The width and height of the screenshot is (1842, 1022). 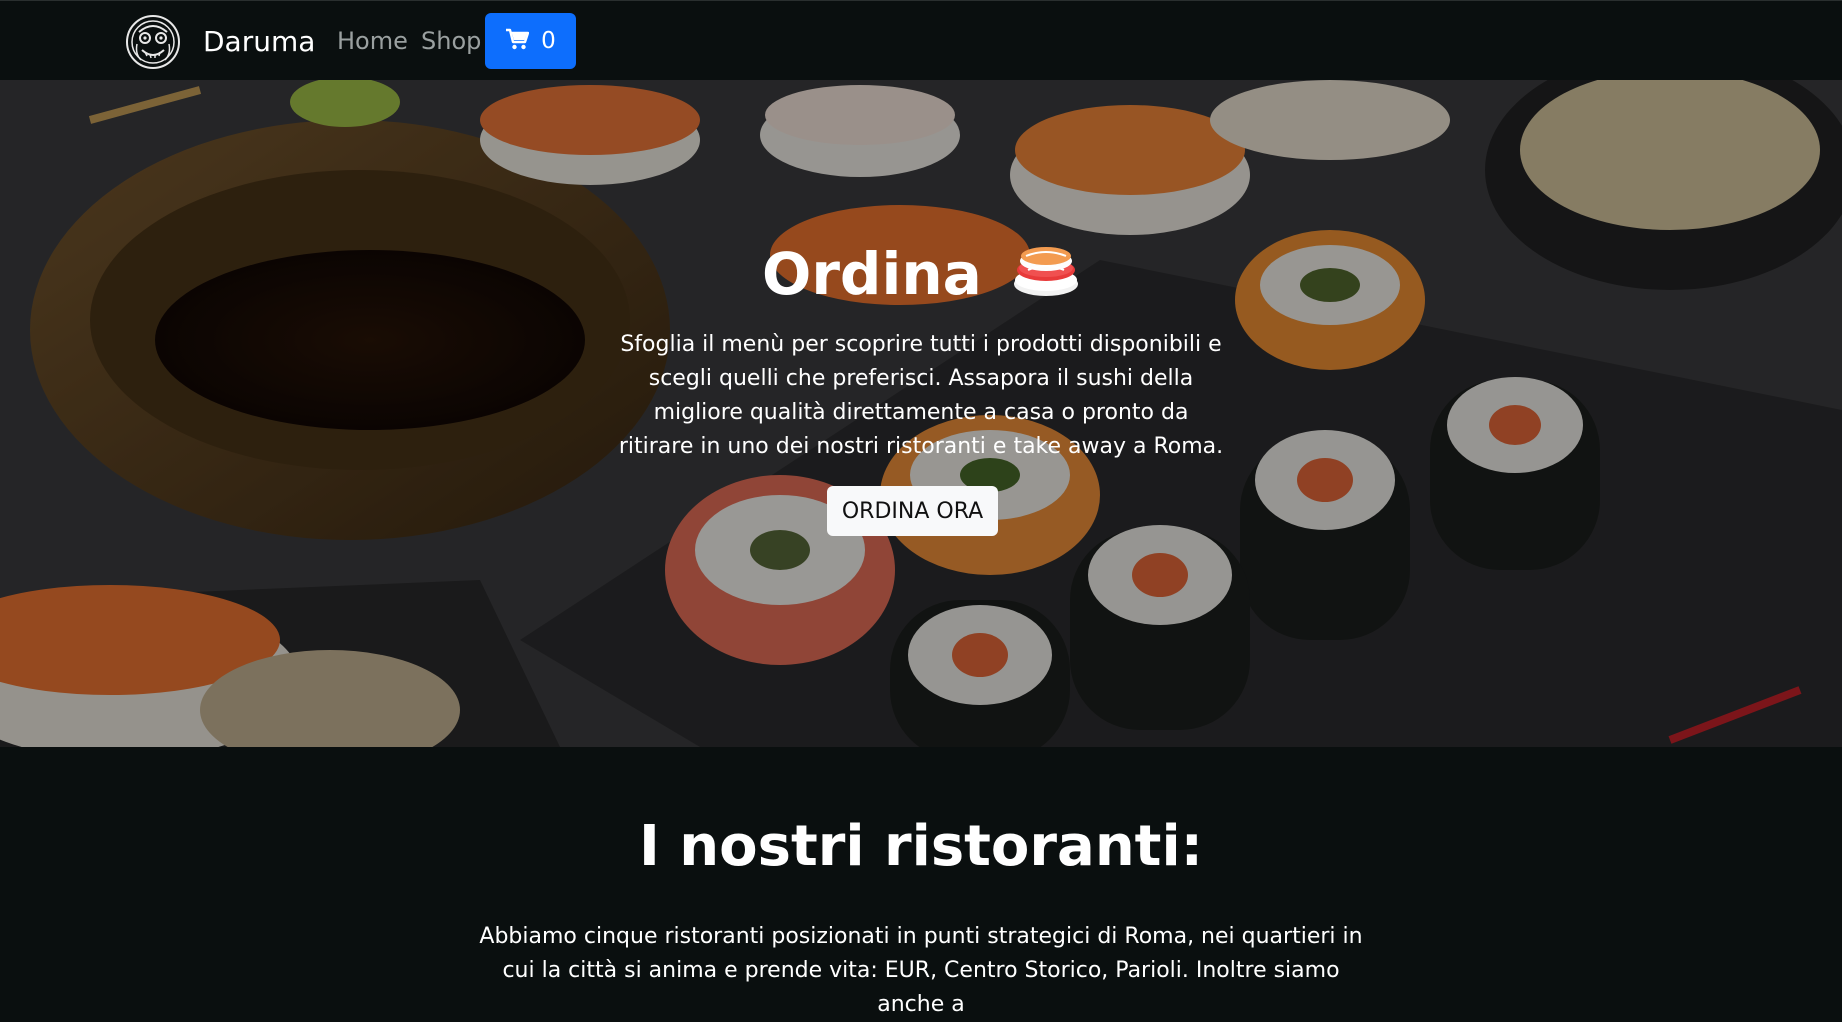 What do you see at coordinates (451, 41) in the screenshot?
I see `nav-link-shop: Shop` at bounding box center [451, 41].